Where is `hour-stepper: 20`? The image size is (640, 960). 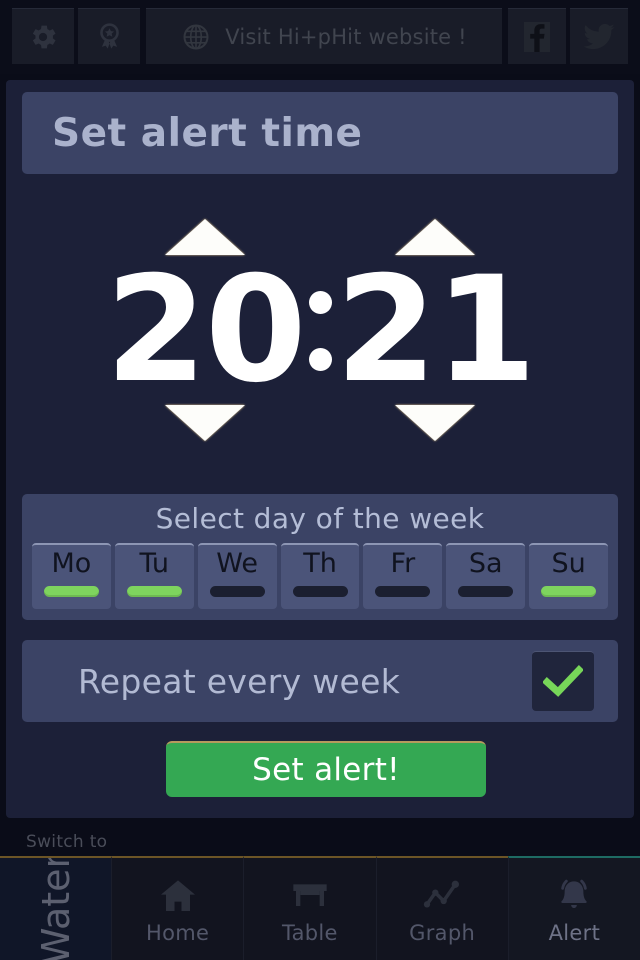
hour-stepper: 20 is located at coordinates (206, 329).